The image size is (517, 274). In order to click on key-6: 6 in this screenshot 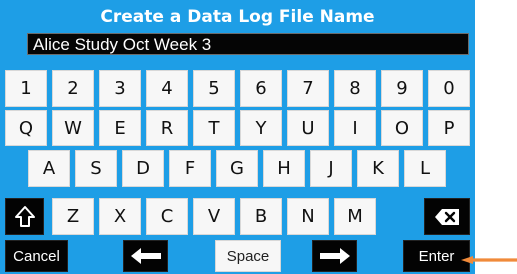, I will do `click(261, 88)`.